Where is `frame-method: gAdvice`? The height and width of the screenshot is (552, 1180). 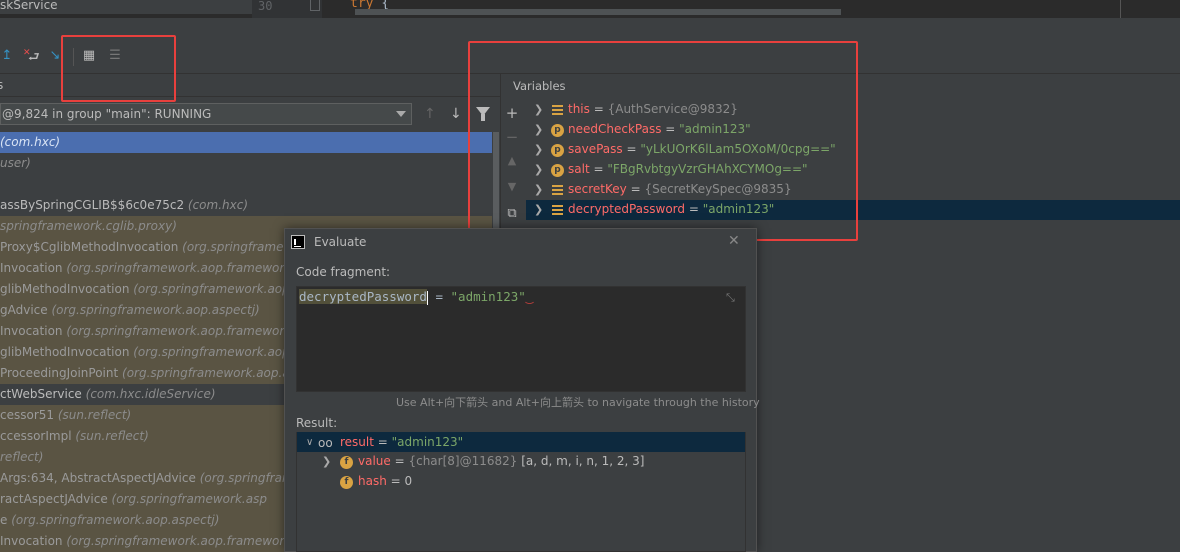
frame-method: gAdvice is located at coordinates (24, 310).